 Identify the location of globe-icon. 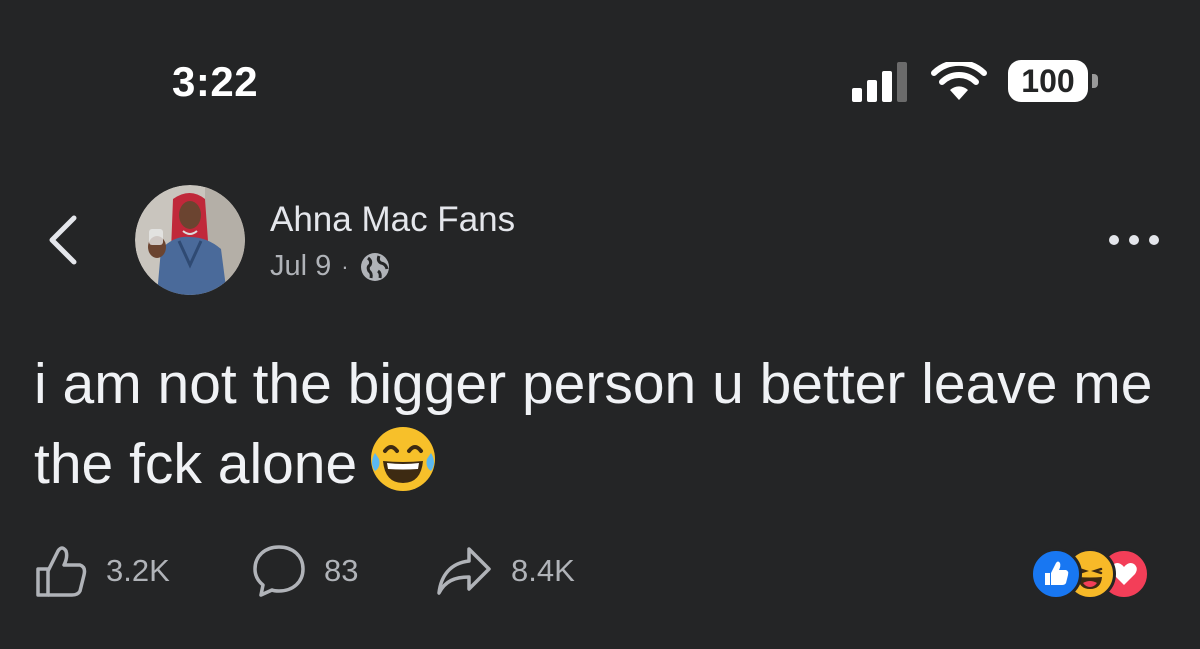
(374, 266).